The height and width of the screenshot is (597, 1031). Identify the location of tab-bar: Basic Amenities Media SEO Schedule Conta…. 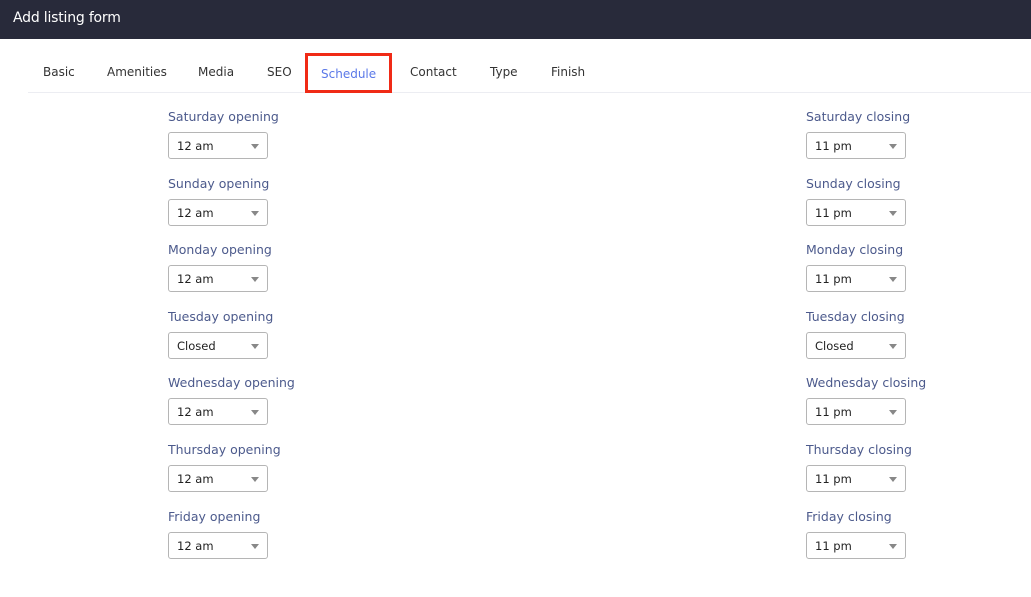
(529, 72).